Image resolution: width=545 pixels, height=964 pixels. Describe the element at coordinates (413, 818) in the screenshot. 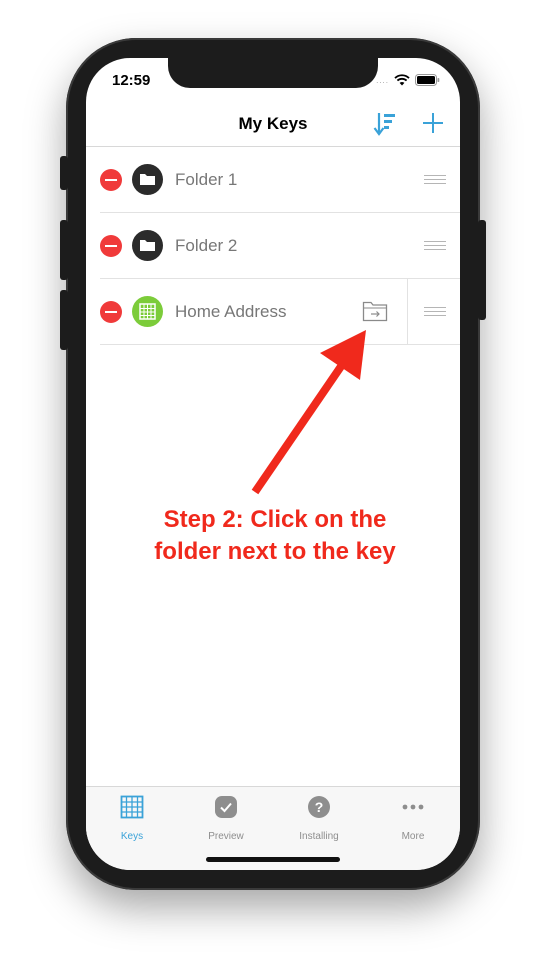

I see `tab-more: More` at that location.